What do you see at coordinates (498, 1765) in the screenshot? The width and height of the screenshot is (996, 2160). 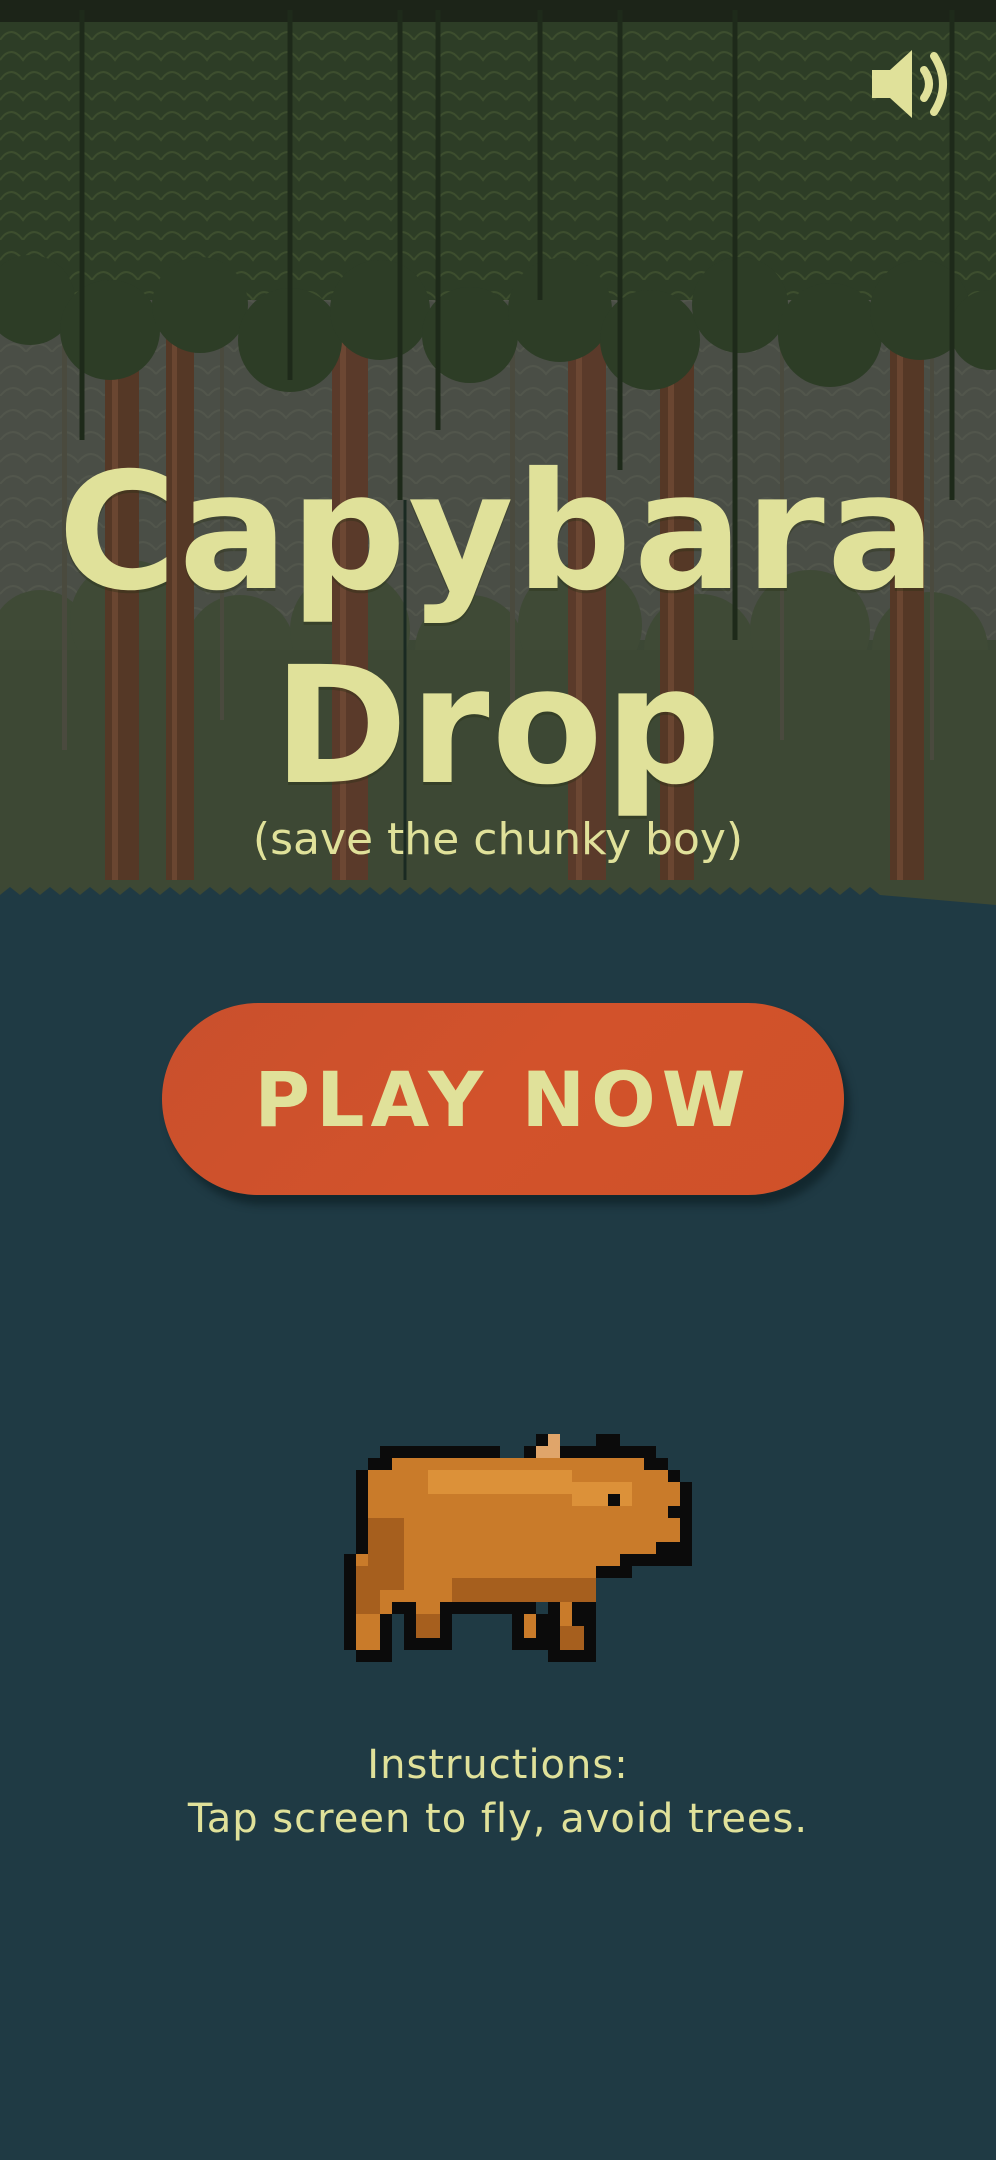 I see `instructions-heading: Instructions:` at bounding box center [498, 1765].